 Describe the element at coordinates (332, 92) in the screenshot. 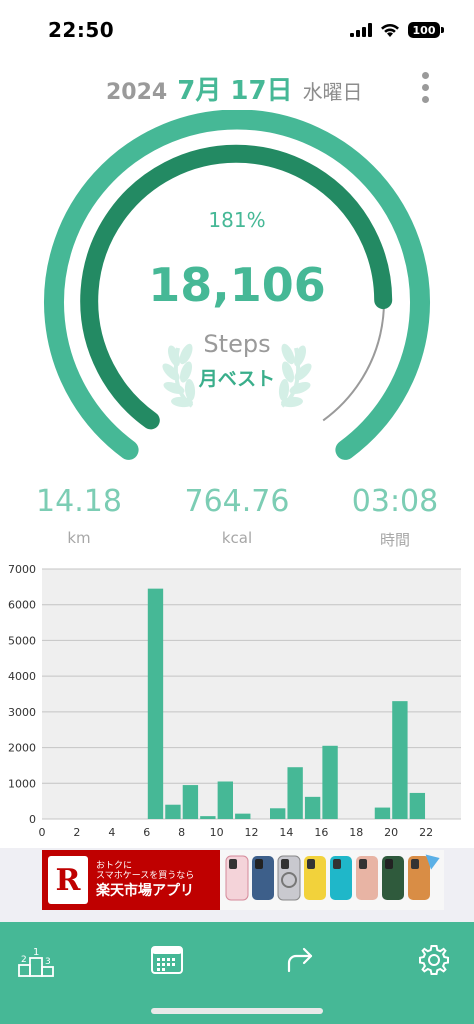

I see `date-weekday: 水曜日` at that location.